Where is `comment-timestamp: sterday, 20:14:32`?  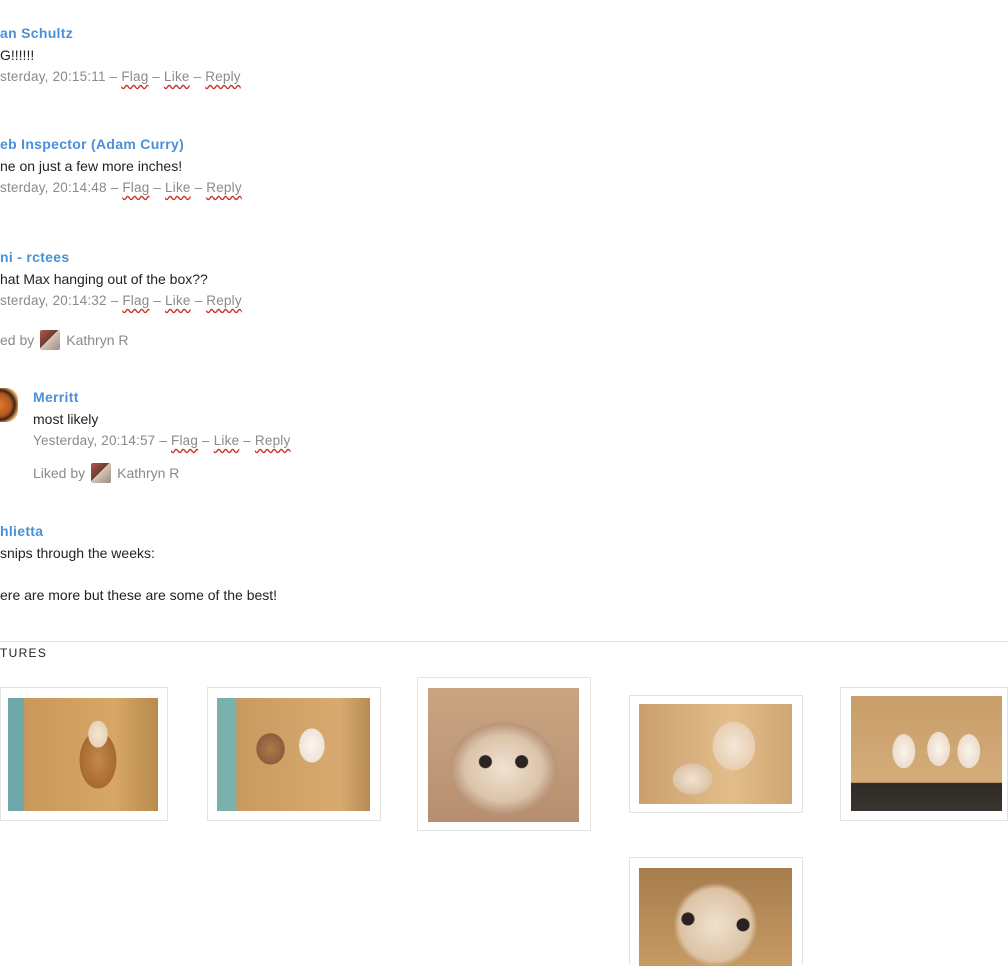
comment-timestamp: sterday, 20:14:32 is located at coordinates (53, 300).